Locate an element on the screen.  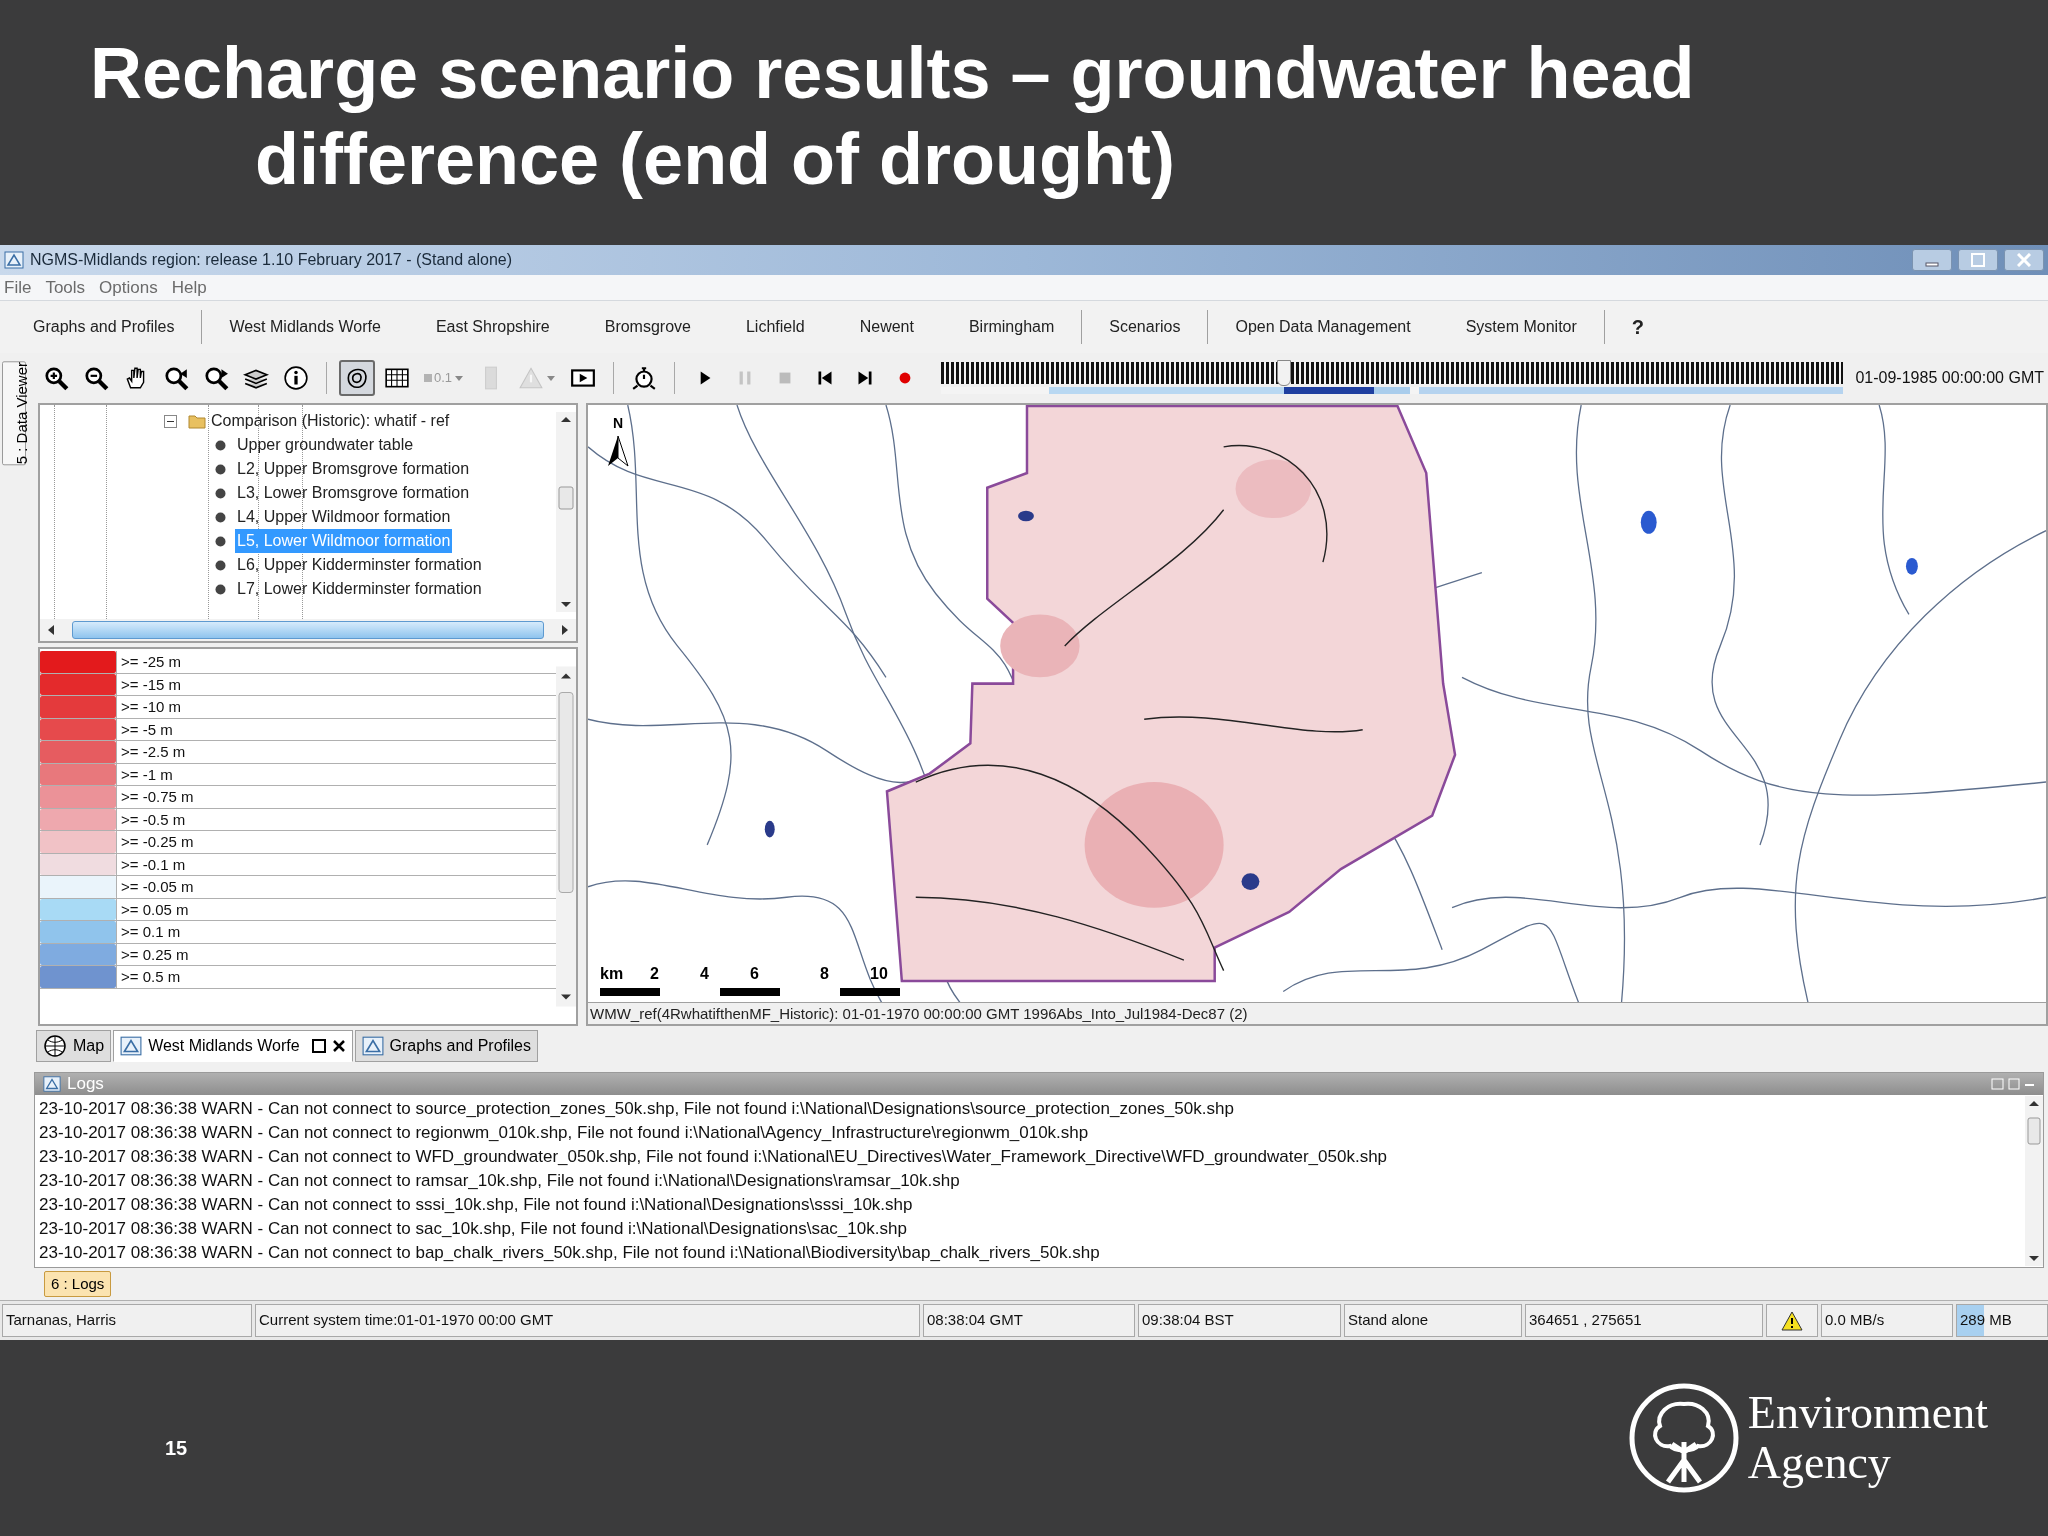
status-field: 0.0 MB/s is located at coordinates (1887, 1320).